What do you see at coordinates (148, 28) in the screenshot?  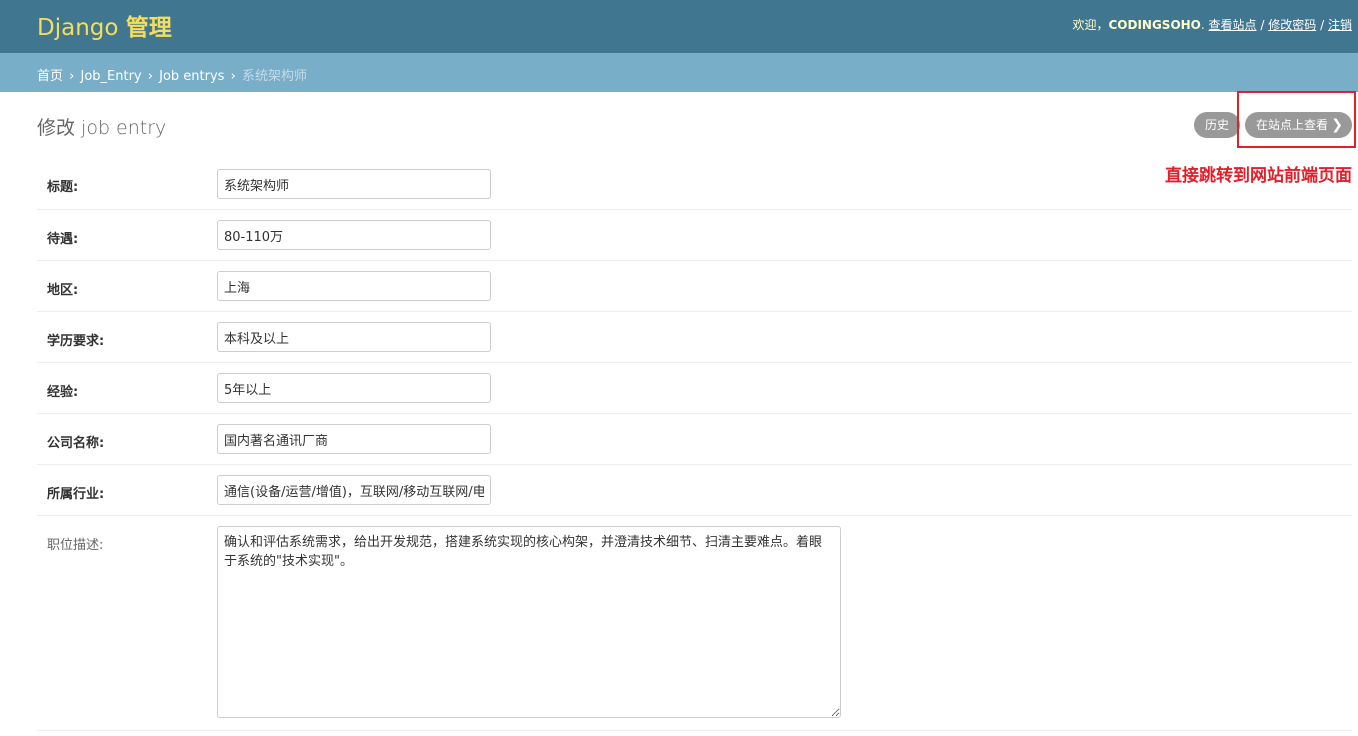 I see `brand-name-zh: 管理` at bounding box center [148, 28].